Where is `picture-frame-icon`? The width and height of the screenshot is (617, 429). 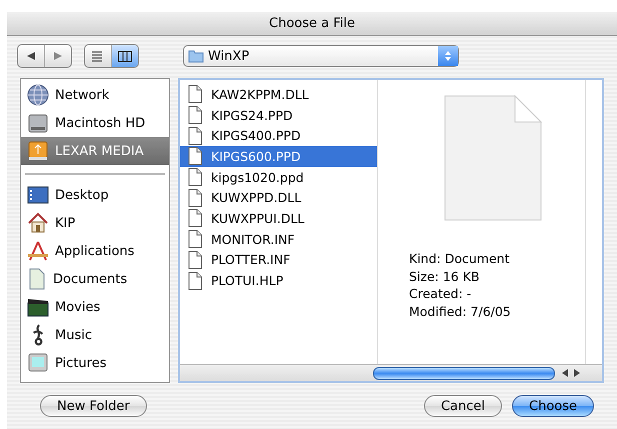 picture-frame-icon is located at coordinates (38, 363).